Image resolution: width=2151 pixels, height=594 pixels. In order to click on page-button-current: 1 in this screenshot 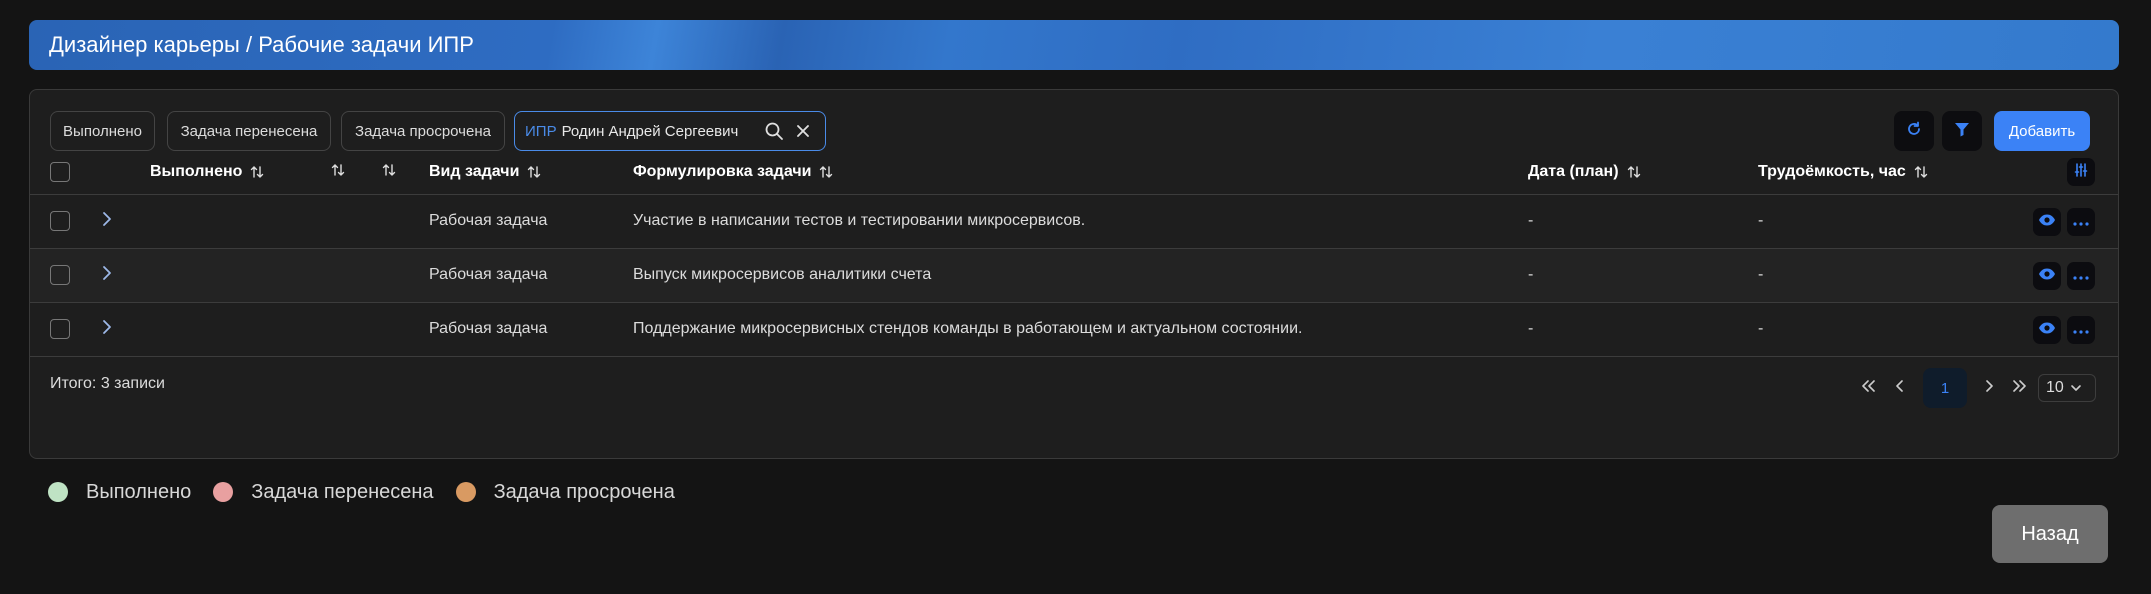, I will do `click(1945, 388)`.